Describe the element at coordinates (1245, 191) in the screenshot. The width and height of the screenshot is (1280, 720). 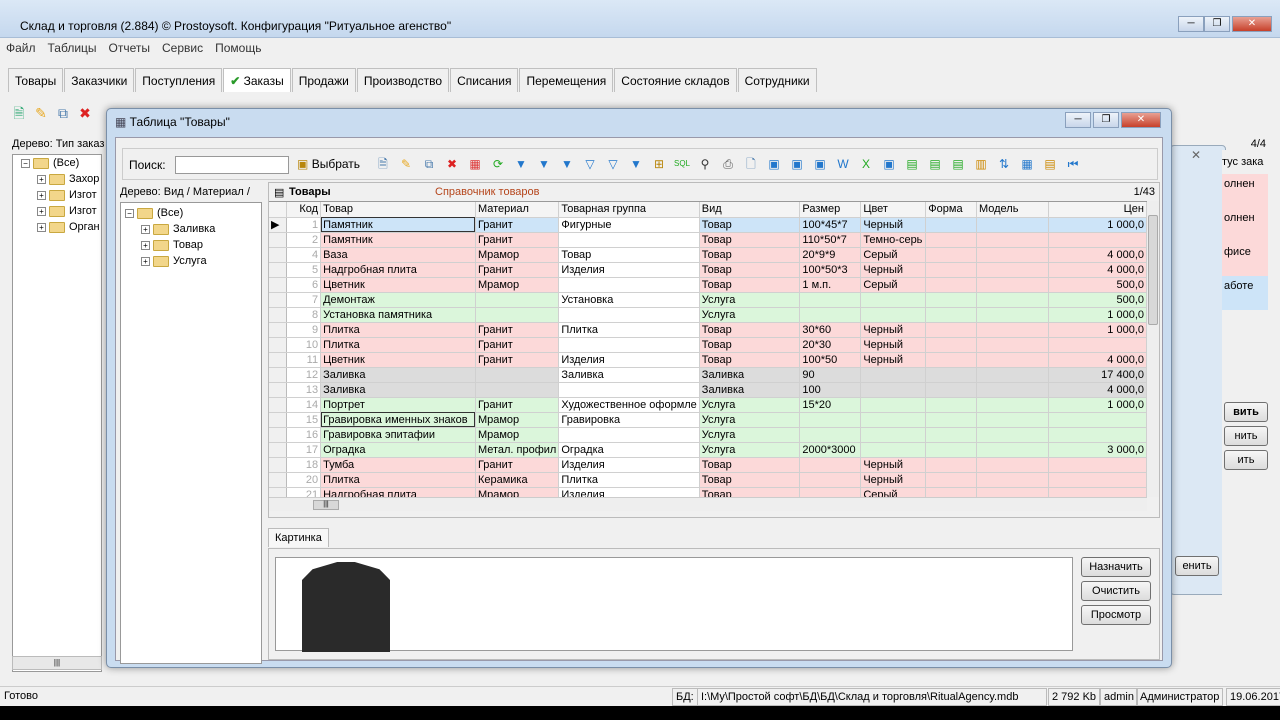
I see `orders-cell: олнен` at that location.